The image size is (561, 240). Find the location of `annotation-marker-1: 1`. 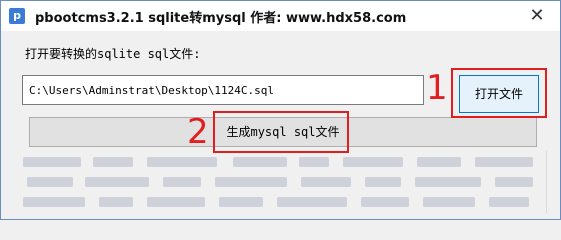

annotation-marker-1: 1 is located at coordinates (437, 88).